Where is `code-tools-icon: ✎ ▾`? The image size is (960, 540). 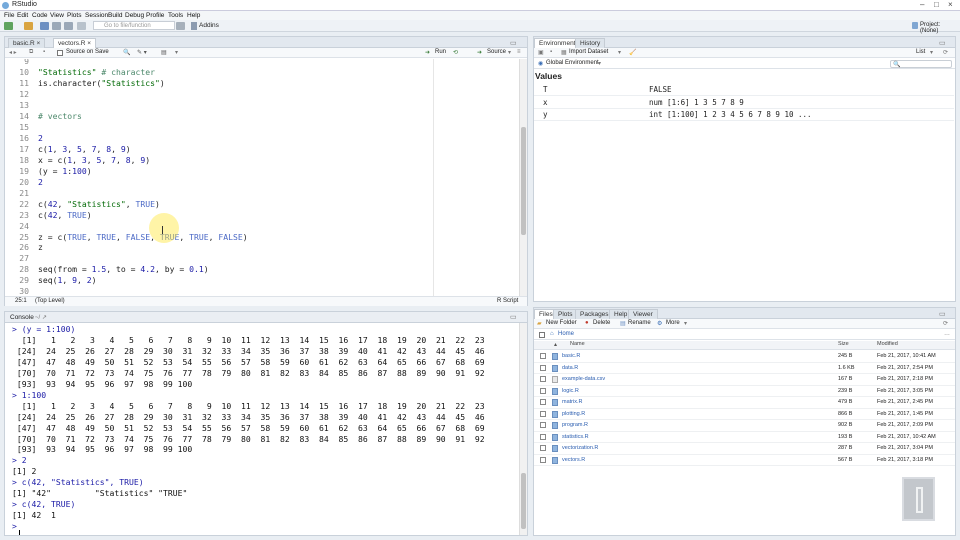
code-tools-icon: ✎ ▾ is located at coordinates (142, 52).